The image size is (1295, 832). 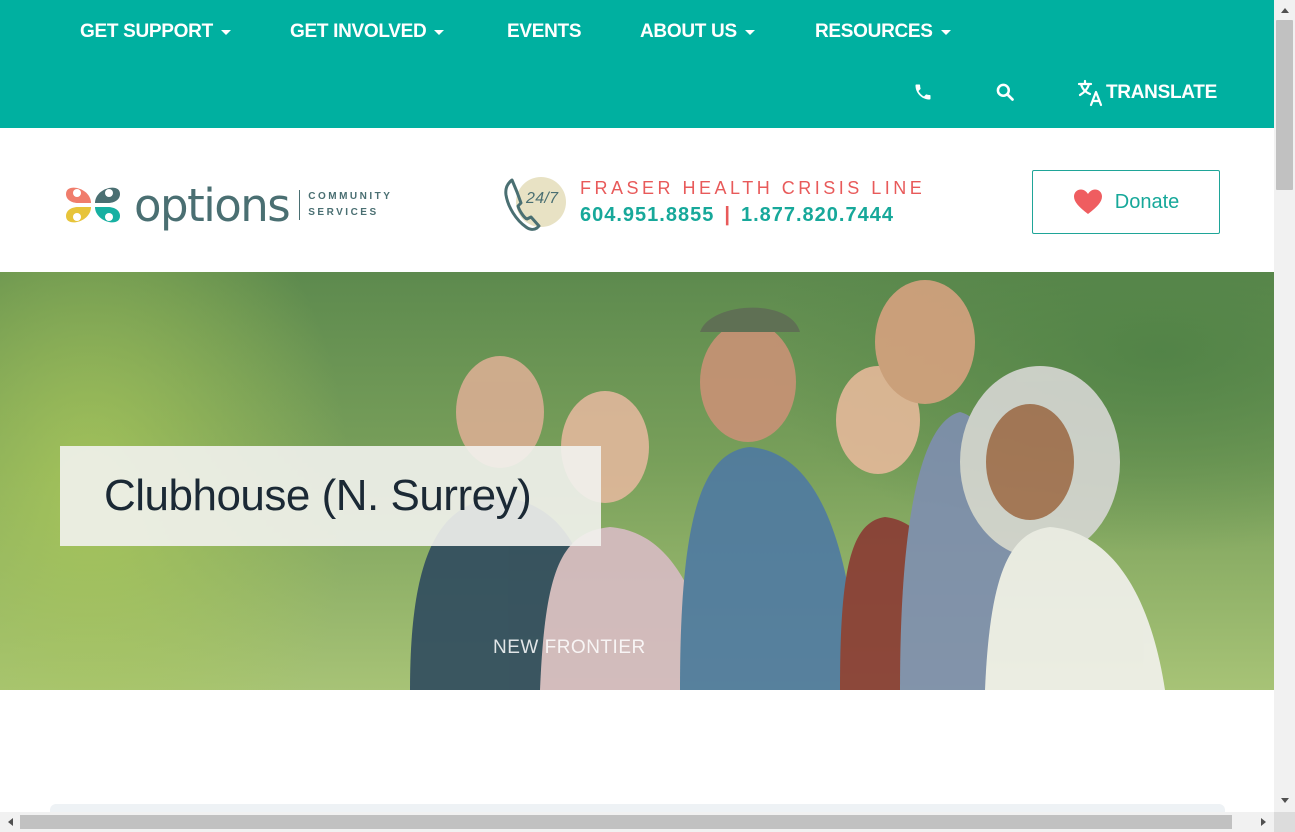 I want to click on logo-subtitle-line-1: COMMUNITY, so click(x=350, y=196).